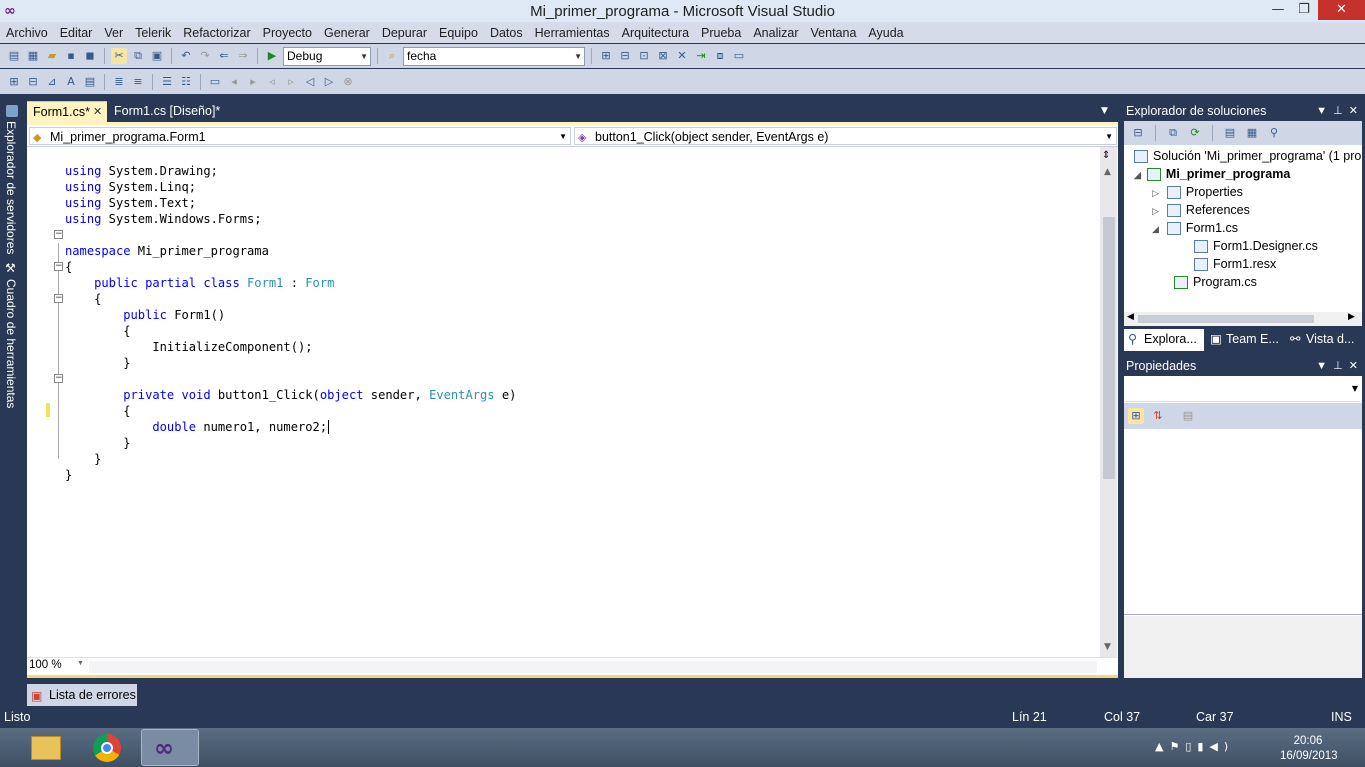 The height and width of the screenshot is (767, 1365). I want to click on toolbox-tab: Cuadro de herramientas, so click(11, 343).